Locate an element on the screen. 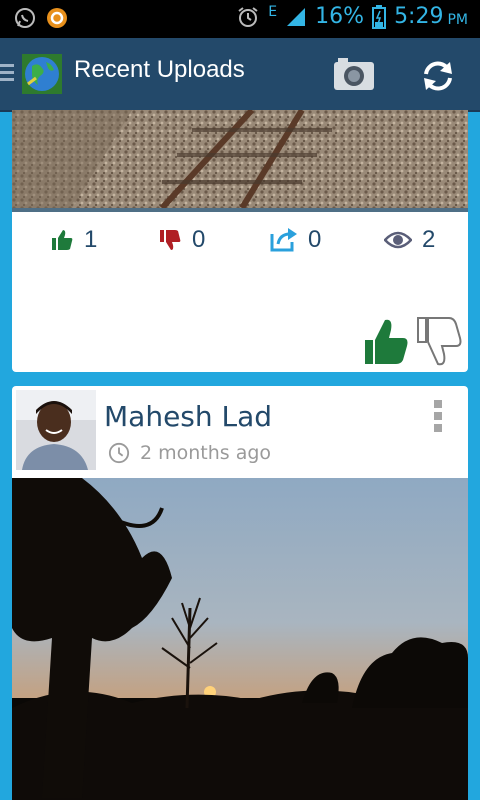 This screenshot has width=480, height=800. divider is located at coordinates (240, 210).